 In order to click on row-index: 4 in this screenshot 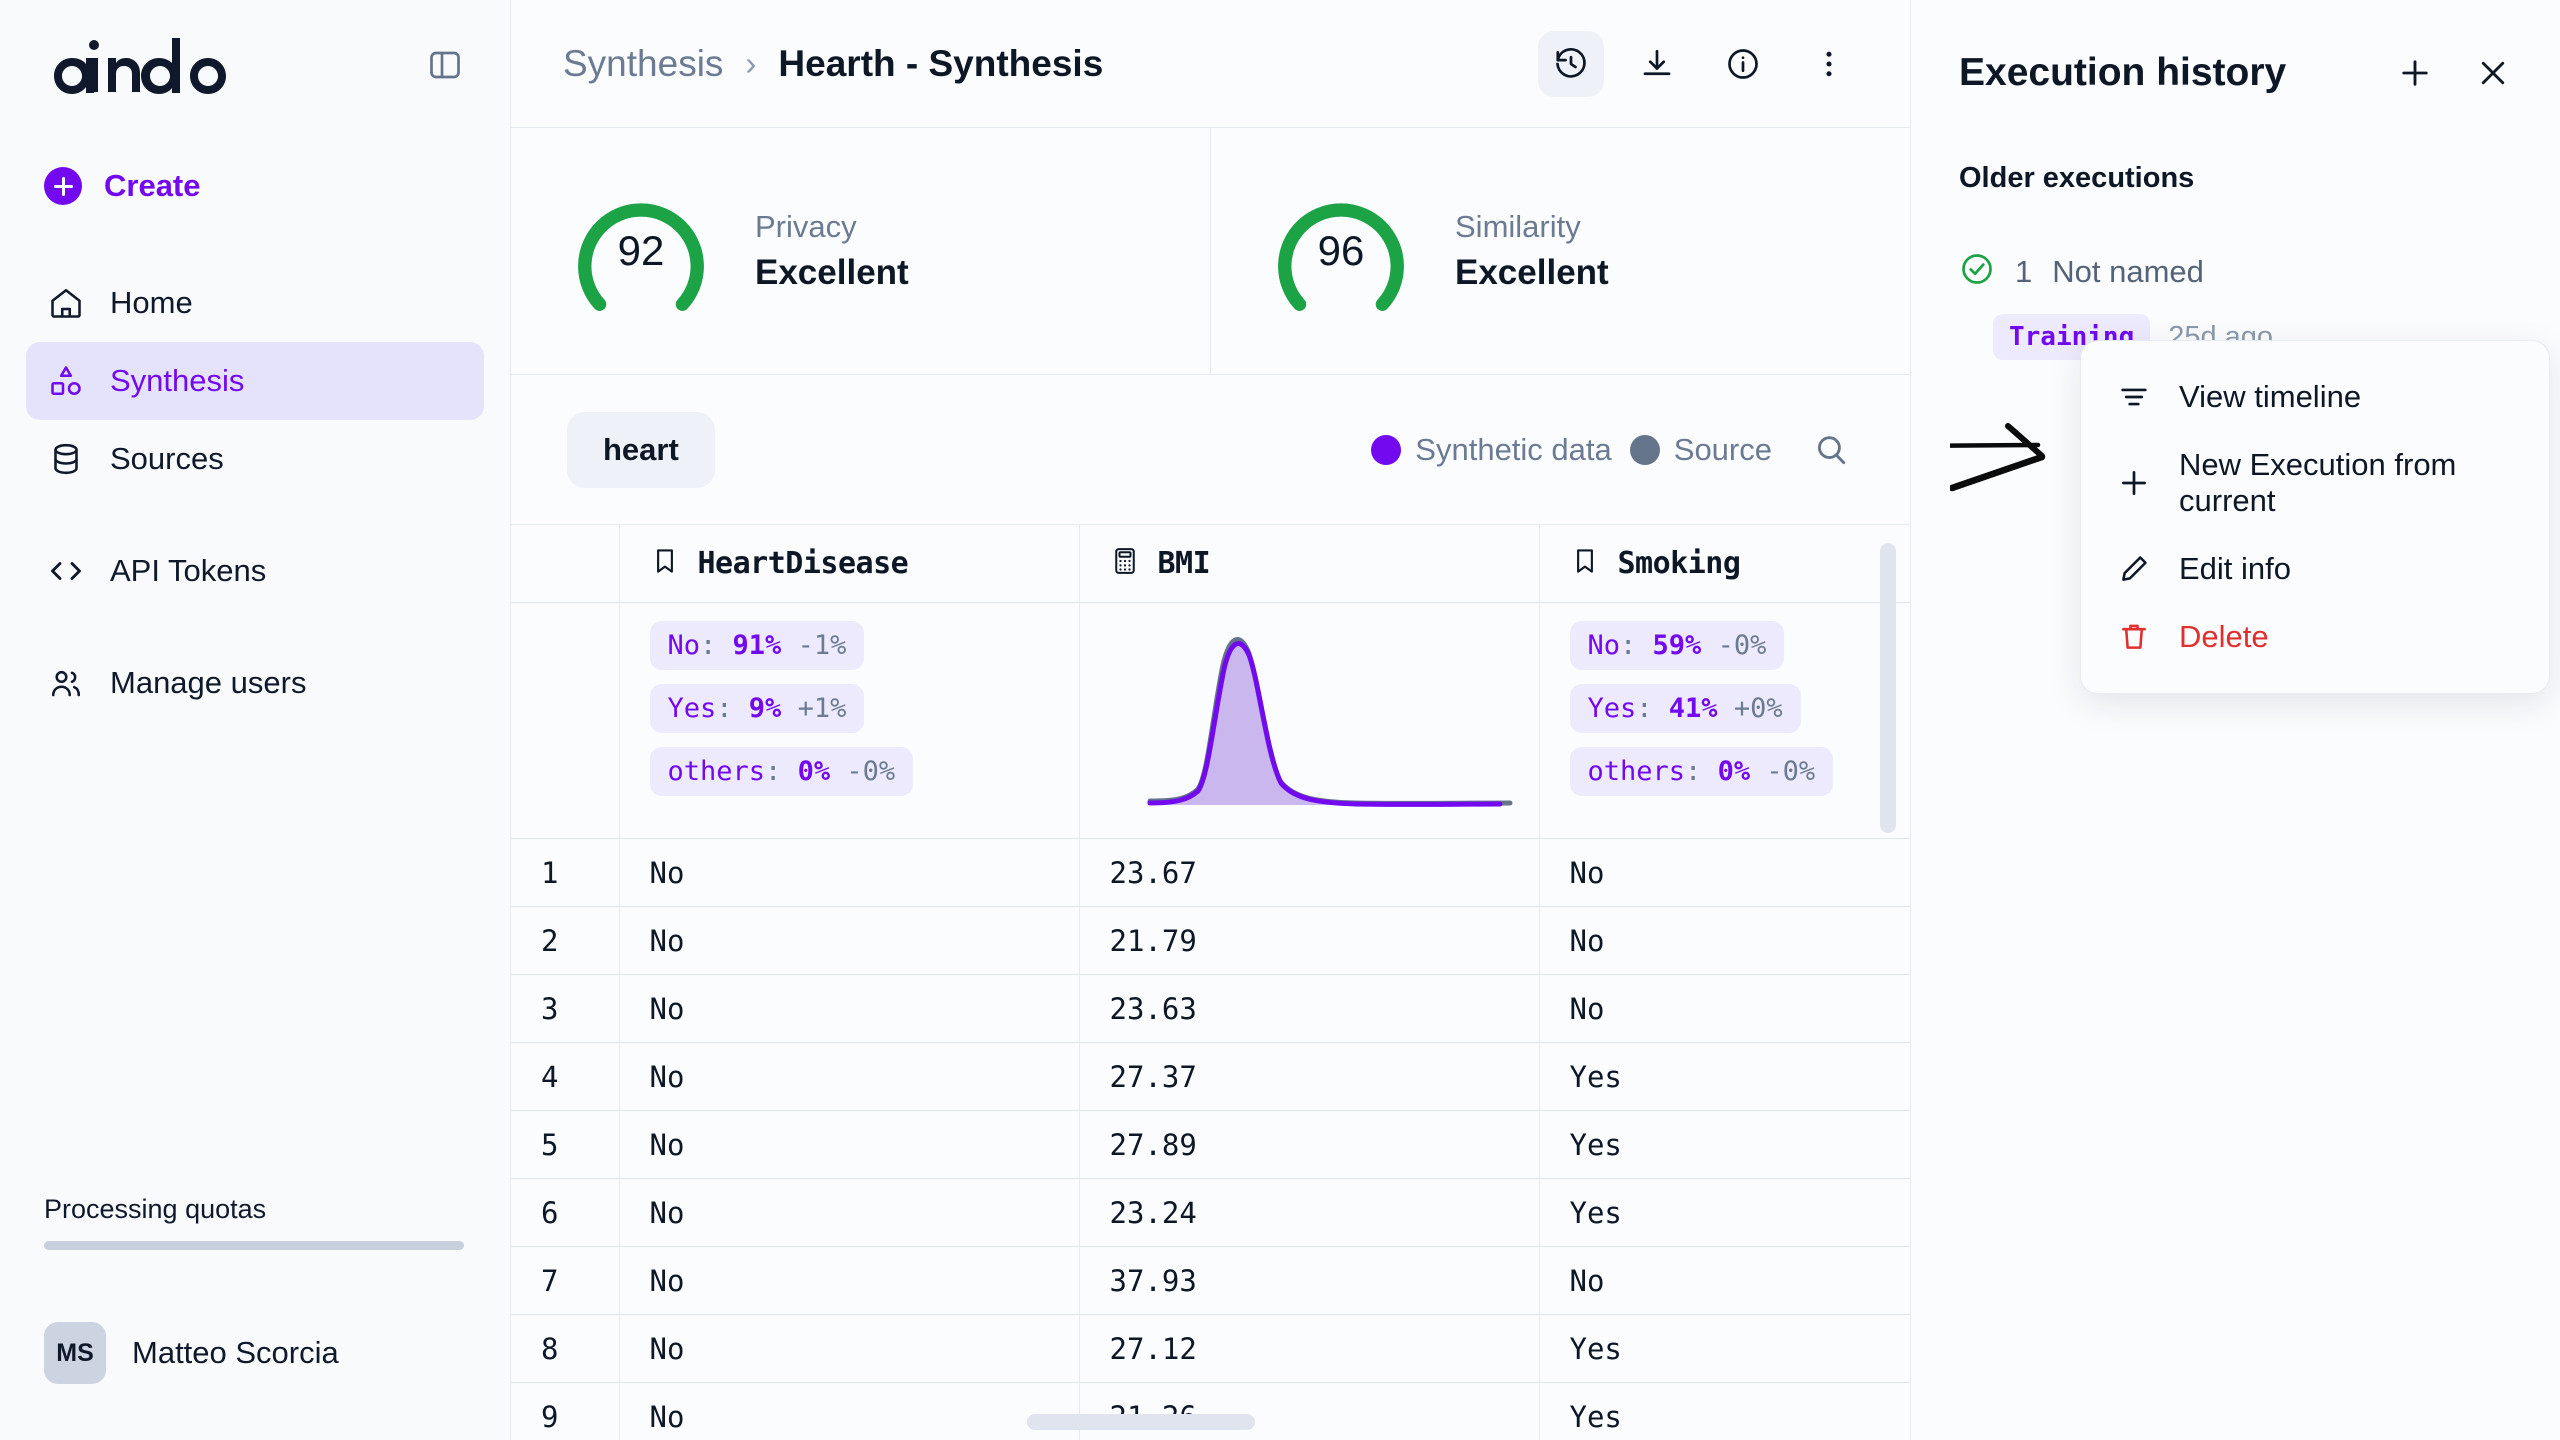, I will do `click(565, 1077)`.